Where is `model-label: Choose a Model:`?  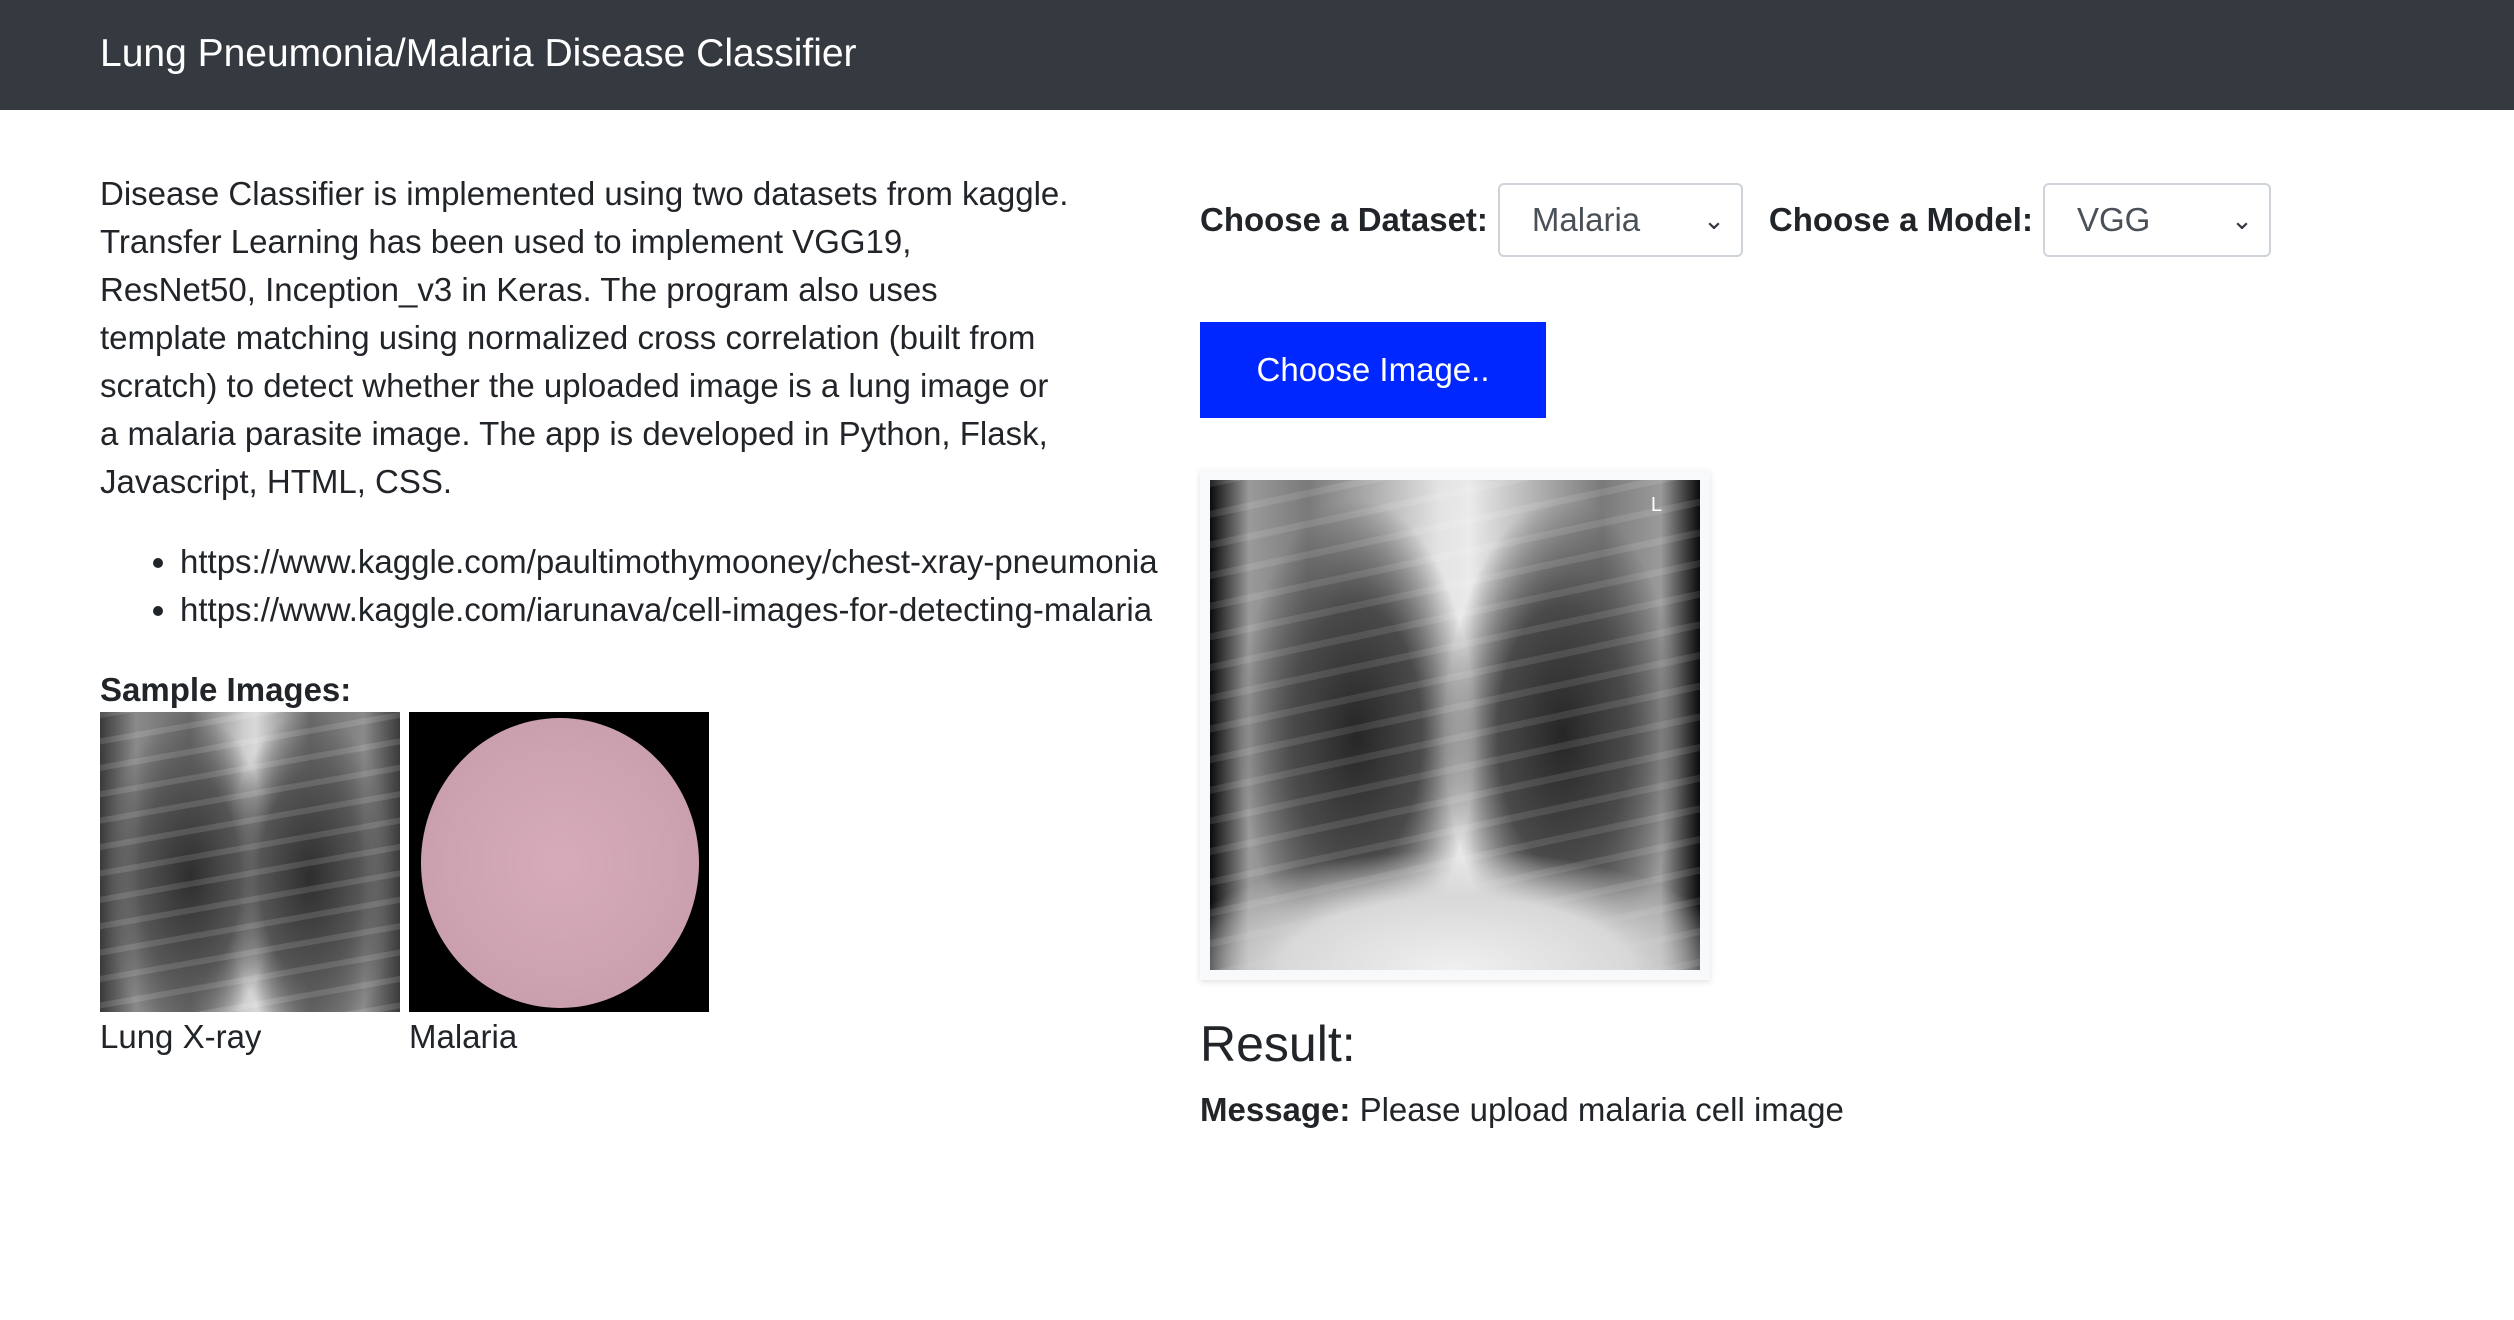
model-label: Choose a Model: is located at coordinates (1900, 219).